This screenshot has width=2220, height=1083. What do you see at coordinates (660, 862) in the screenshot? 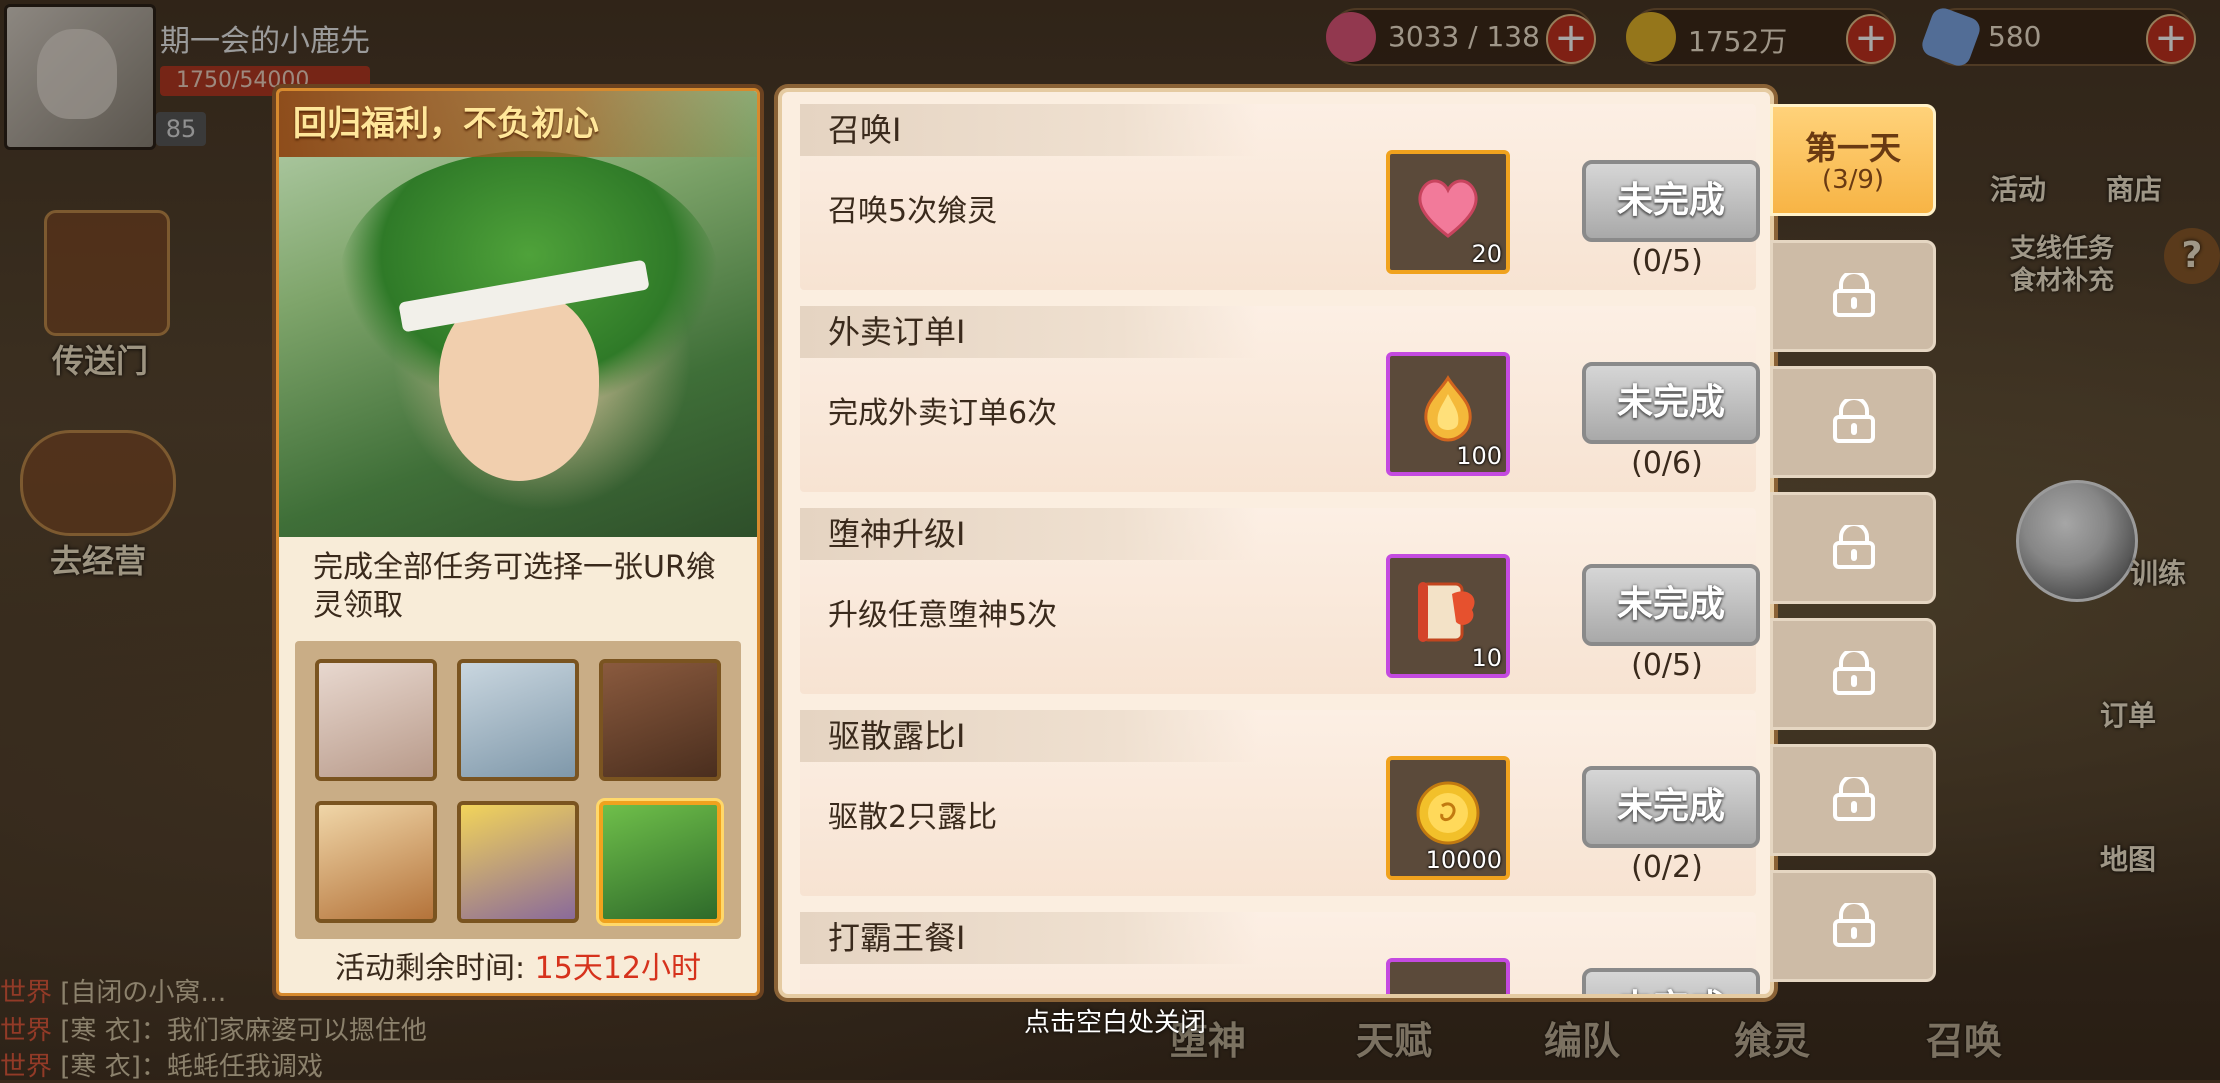
I see `ur-choice-6-selected` at bounding box center [660, 862].